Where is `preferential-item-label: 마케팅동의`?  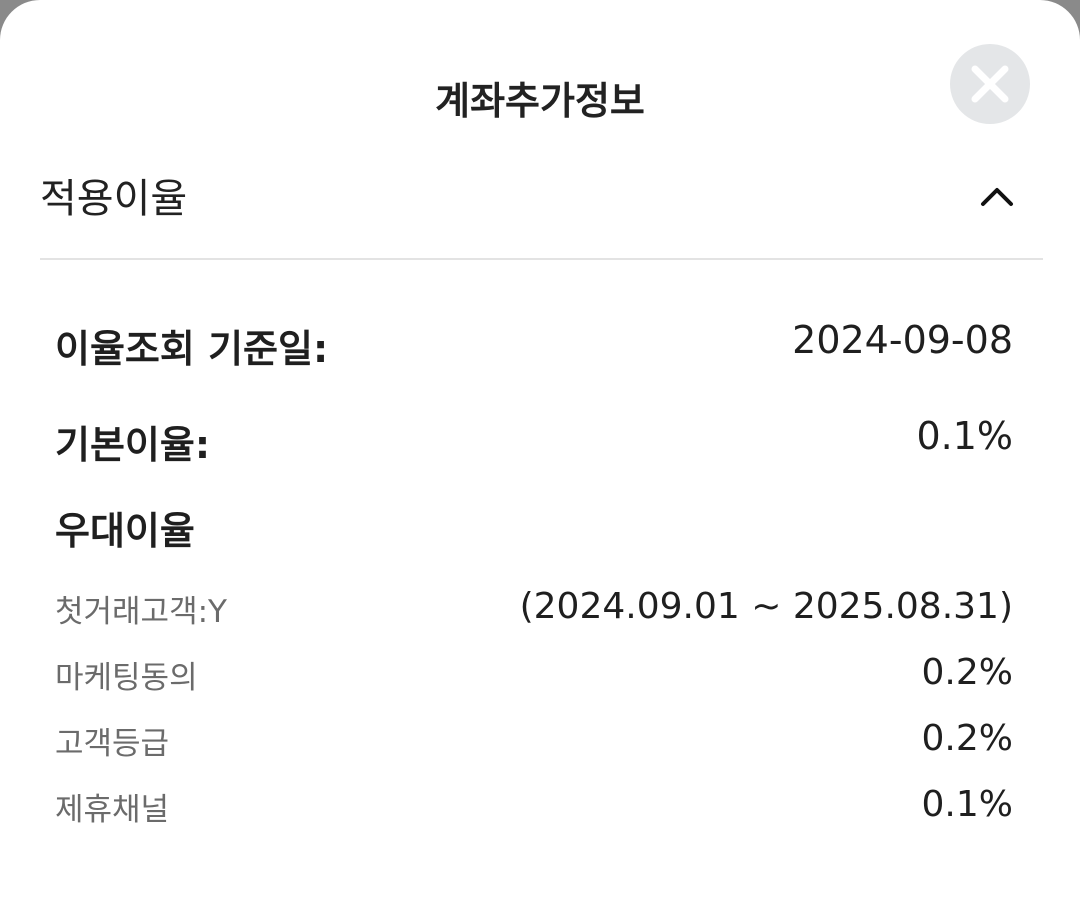 preferential-item-label: 마케팅동의 is located at coordinates (126, 678).